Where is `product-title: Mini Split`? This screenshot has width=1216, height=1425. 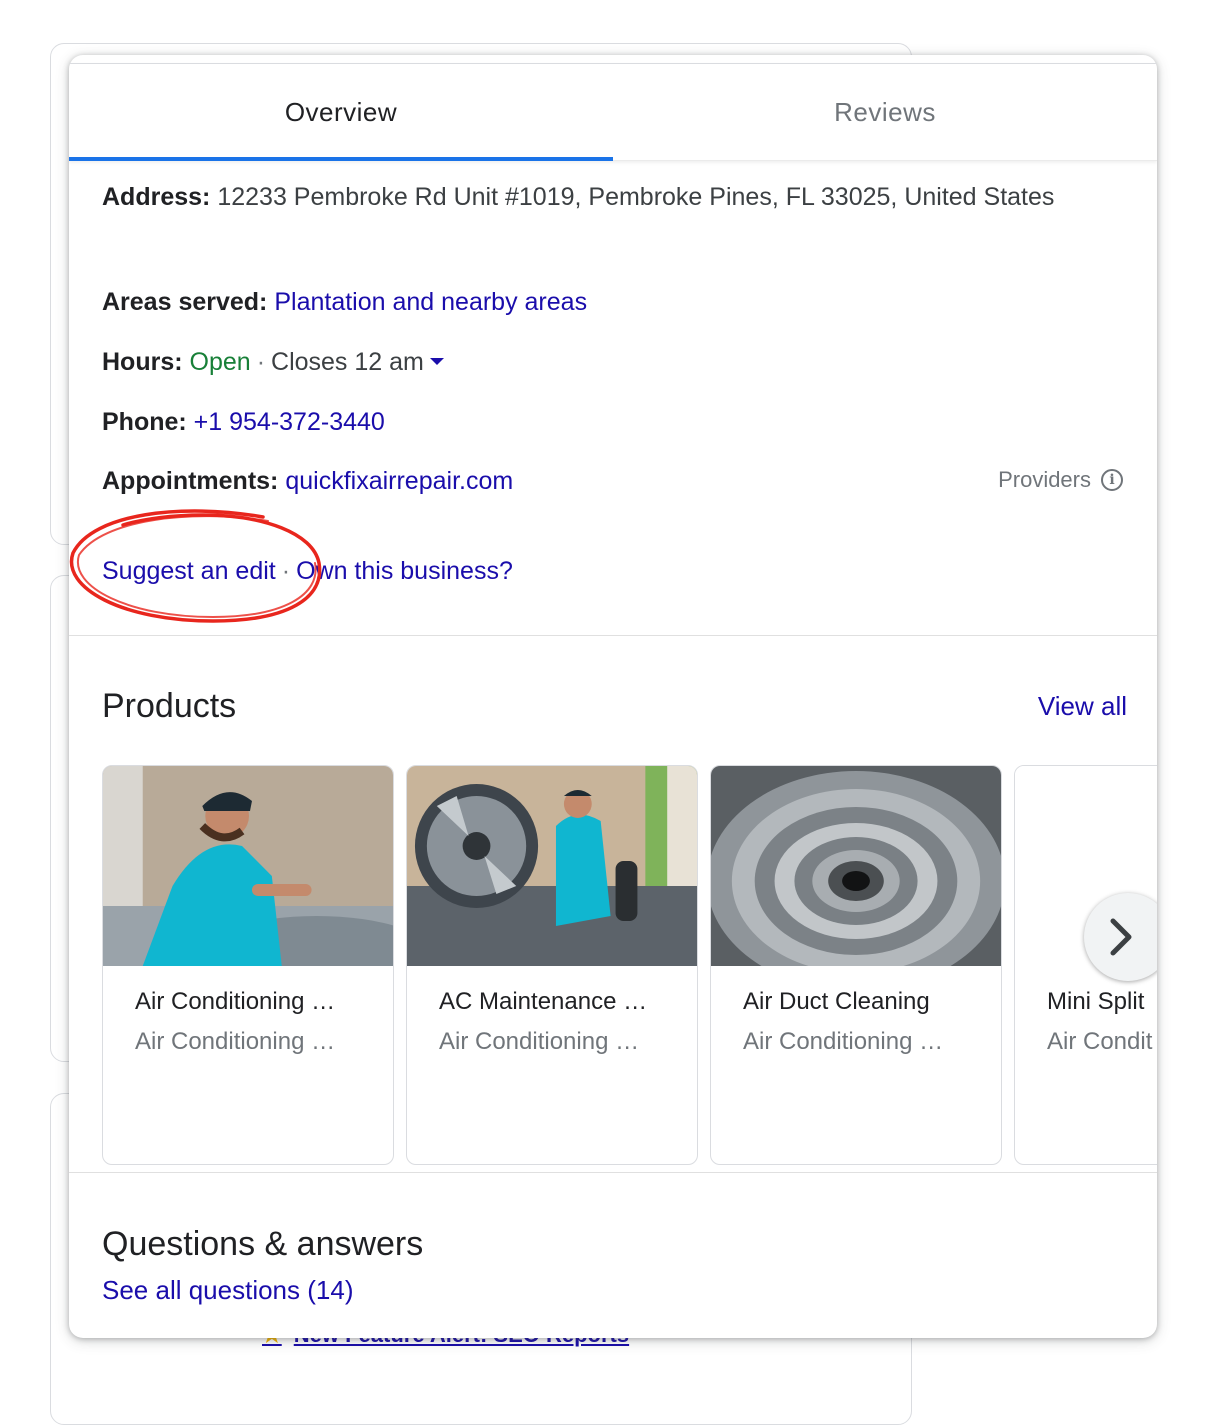 product-title: Mini Split is located at coordinates (1096, 1001).